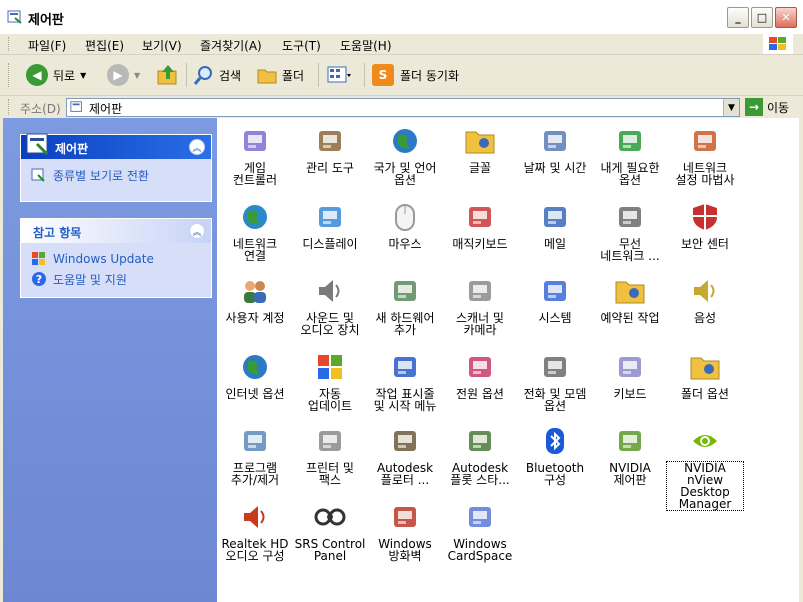  Describe the element at coordinates (480, 367) in the screenshot. I see `power-icon` at that location.